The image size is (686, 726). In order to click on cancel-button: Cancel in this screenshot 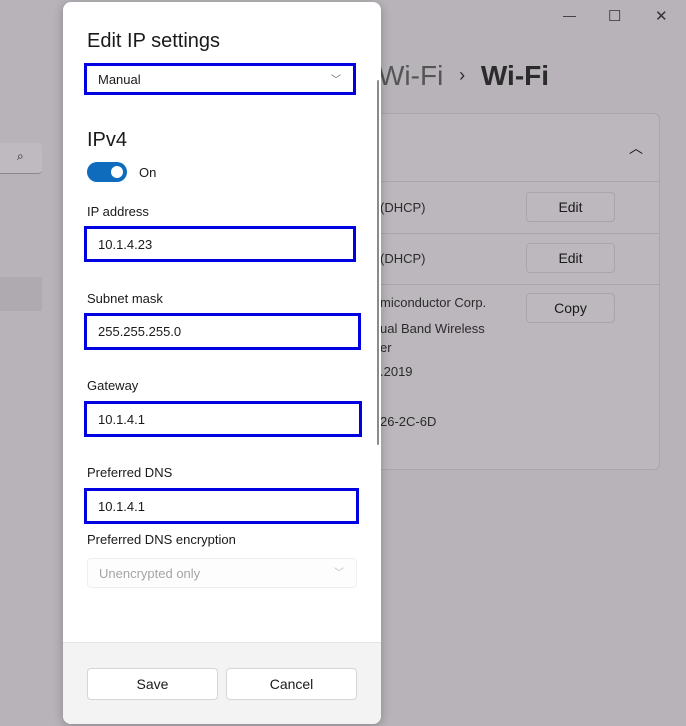, I will do `click(291, 684)`.